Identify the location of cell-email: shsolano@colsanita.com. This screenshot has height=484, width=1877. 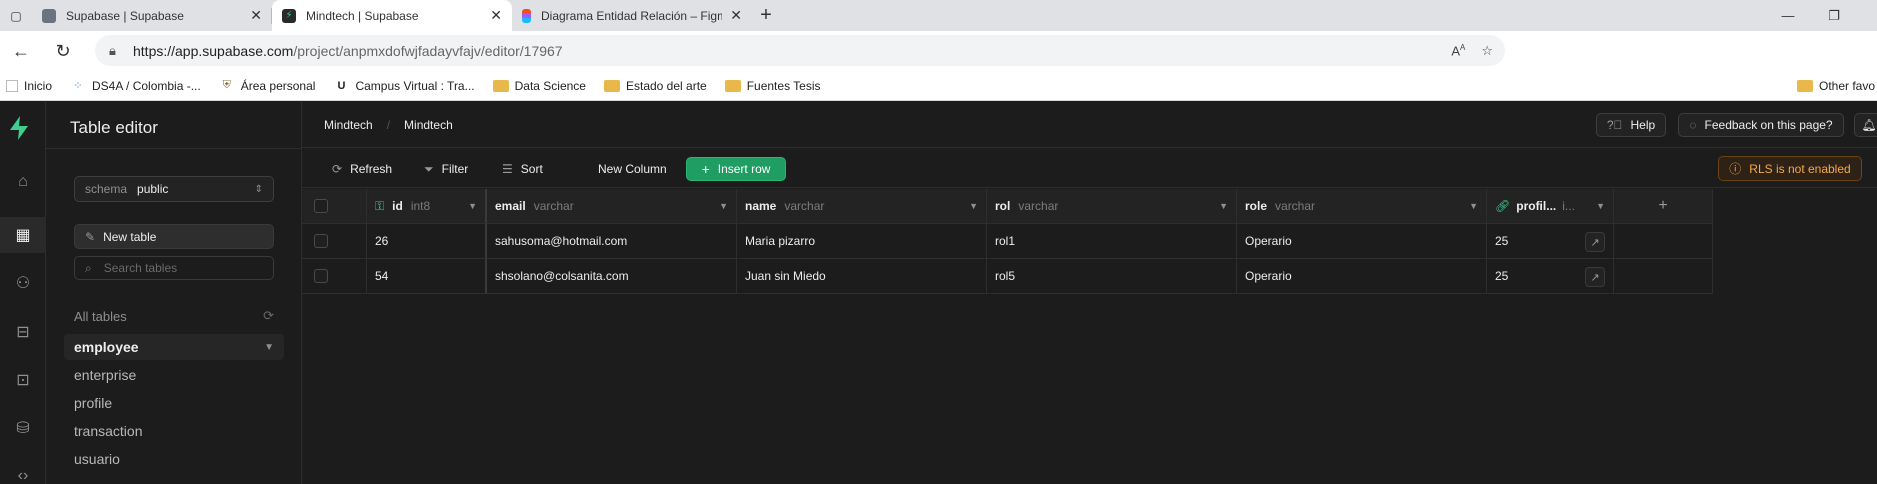
(612, 276).